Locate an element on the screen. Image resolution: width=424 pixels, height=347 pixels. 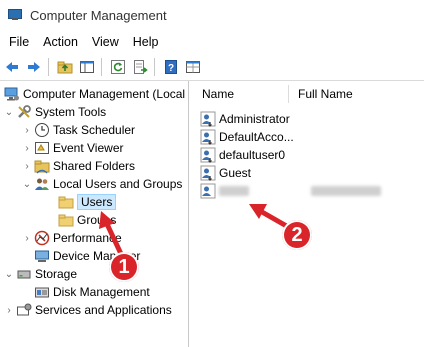
tree-item-system-tools: ⌄ System Tools is located at coordinates (55, 112).